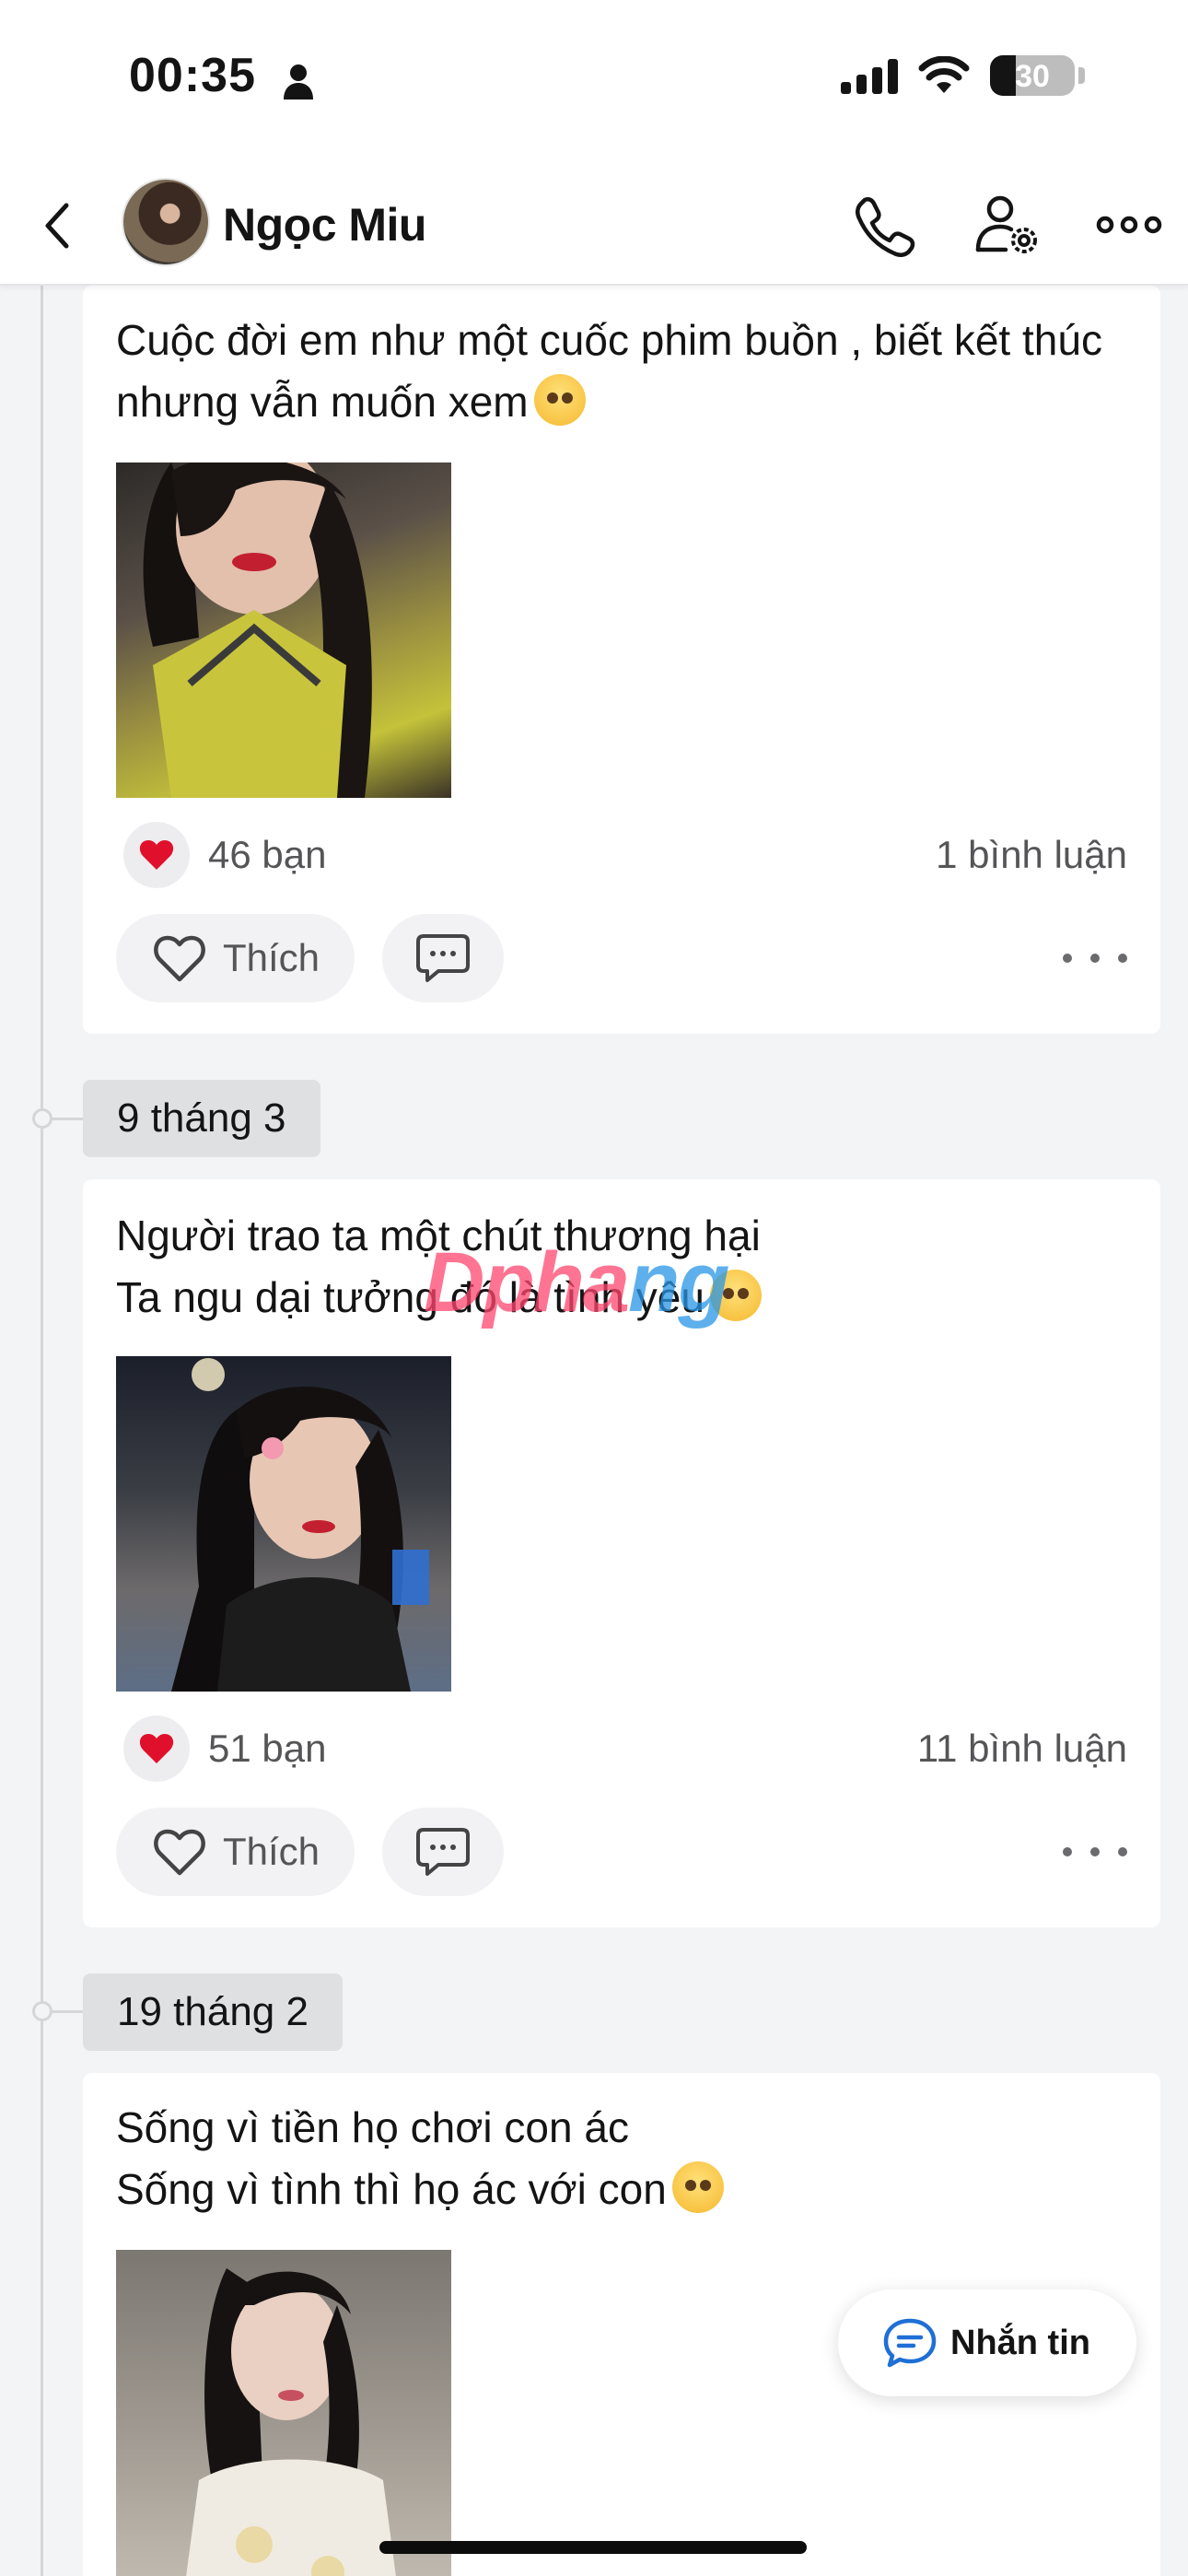 The width and height of the screenshot is (1188, 2576). What do you see at coordinates (1007, 225) in the screenshot?
I see `user-settings-icon` at bounding box center [1007, 225].